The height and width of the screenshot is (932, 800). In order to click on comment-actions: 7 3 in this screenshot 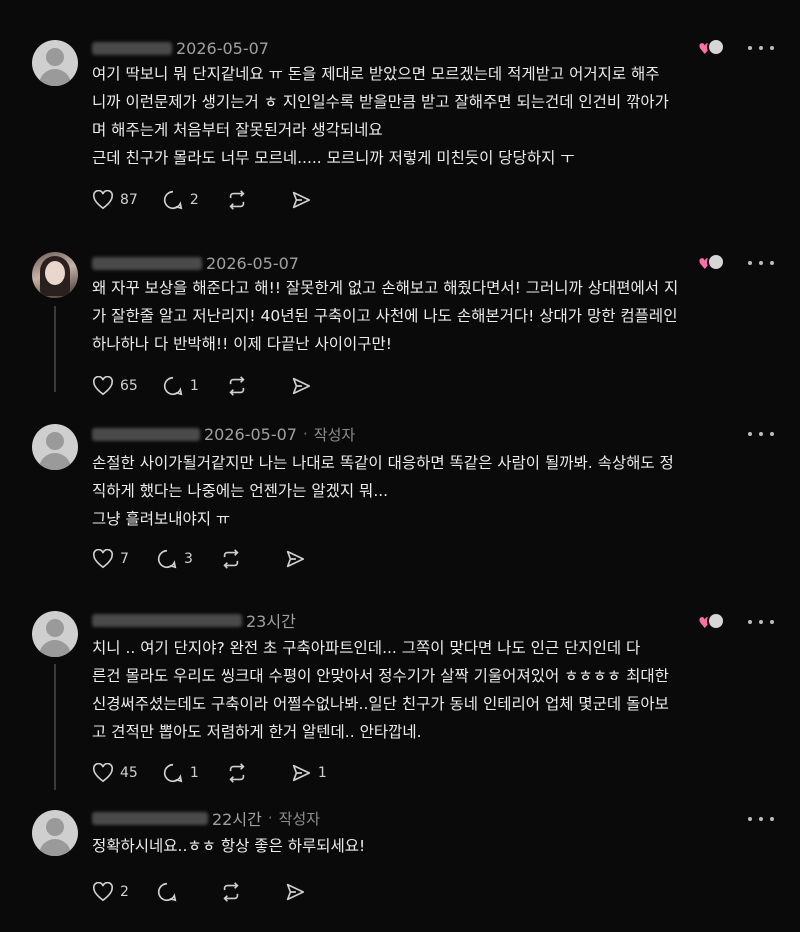, I will do `click(220, 559)`.